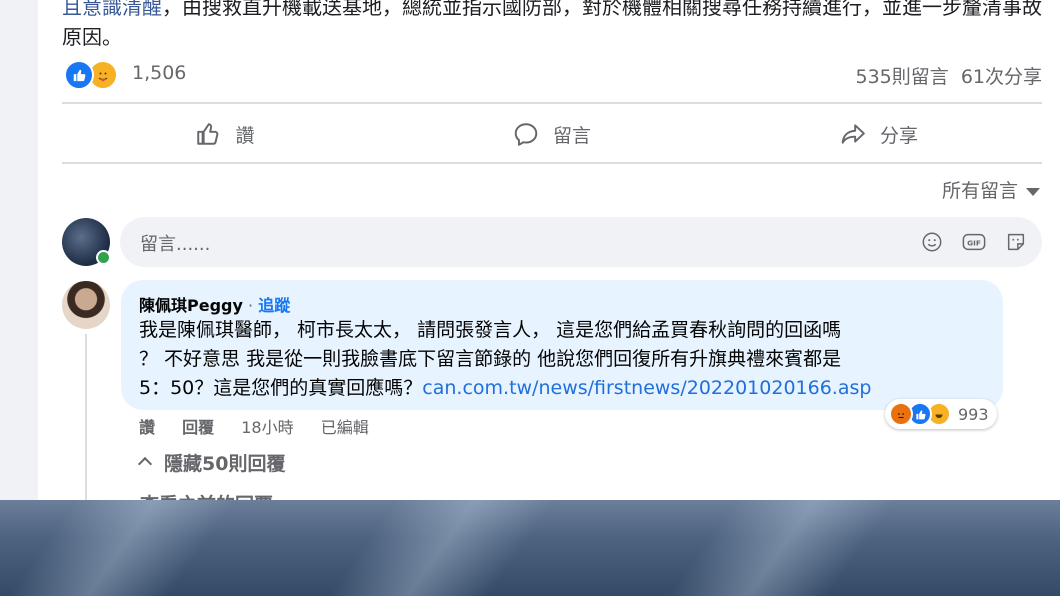 The image size is (1060, 596). I want to click on page-gutter, so click(19, 250).